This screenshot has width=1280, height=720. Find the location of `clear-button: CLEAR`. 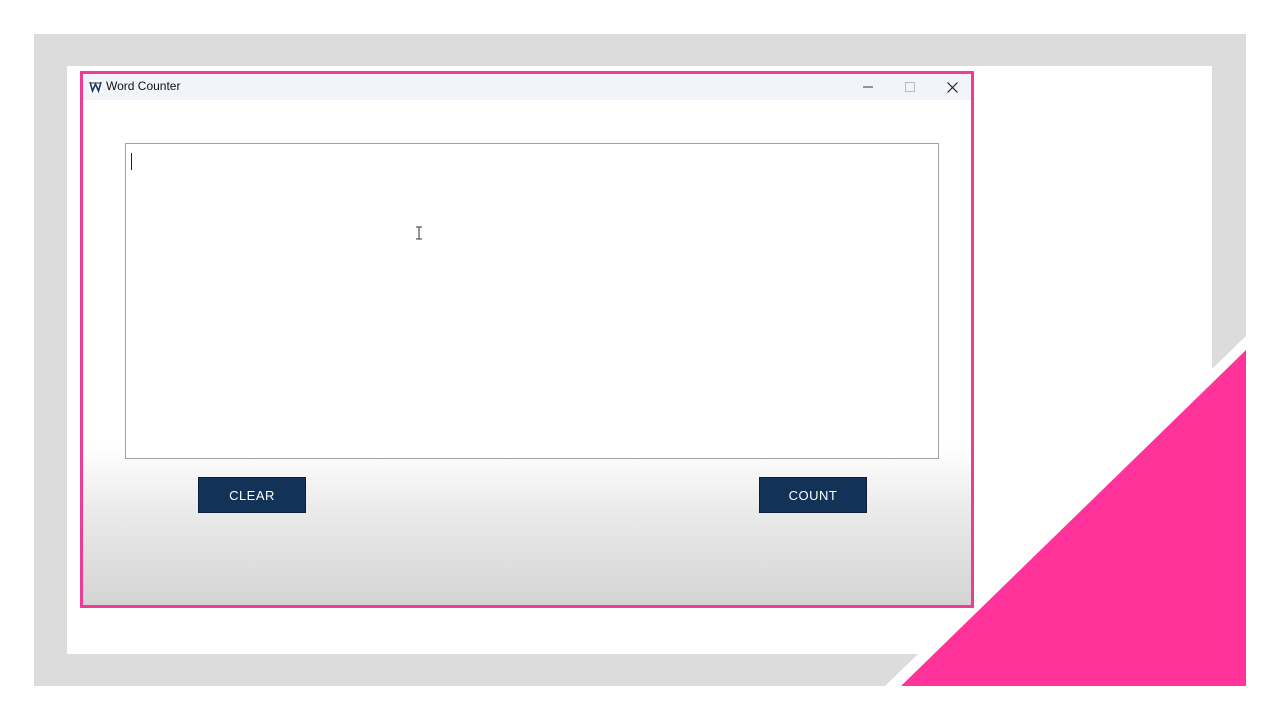

clear-button: CLEAR is located at coordinates (252, 495).